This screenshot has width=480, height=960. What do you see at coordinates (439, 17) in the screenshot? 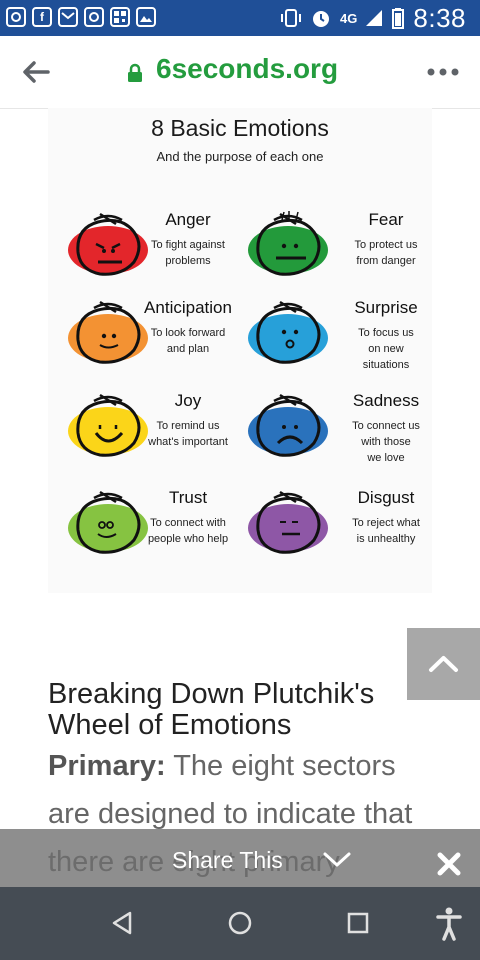
I see `clock: 8:38` at bounding box center [439, 17].